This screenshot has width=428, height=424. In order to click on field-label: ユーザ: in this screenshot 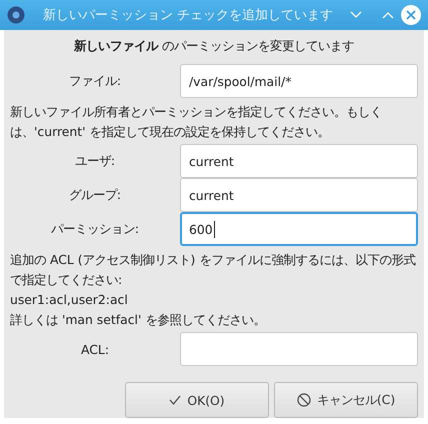, I will do `click(95, 161)`.